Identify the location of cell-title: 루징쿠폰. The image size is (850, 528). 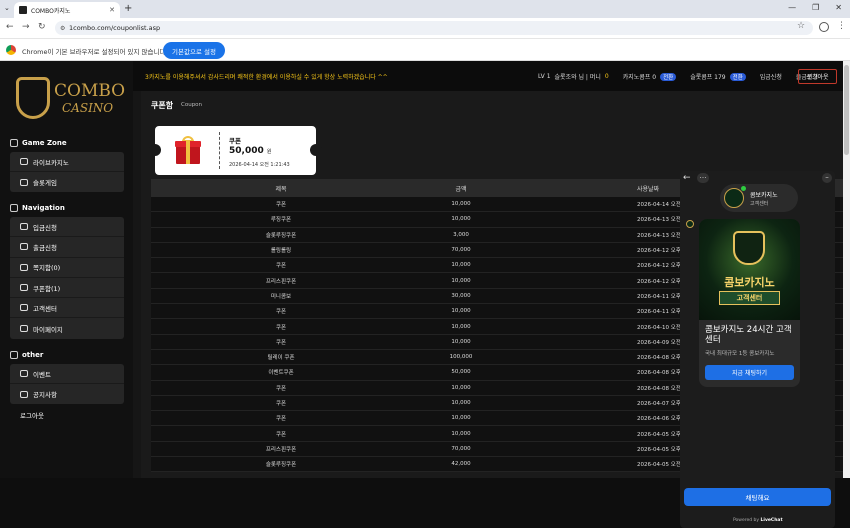
(281, 220).